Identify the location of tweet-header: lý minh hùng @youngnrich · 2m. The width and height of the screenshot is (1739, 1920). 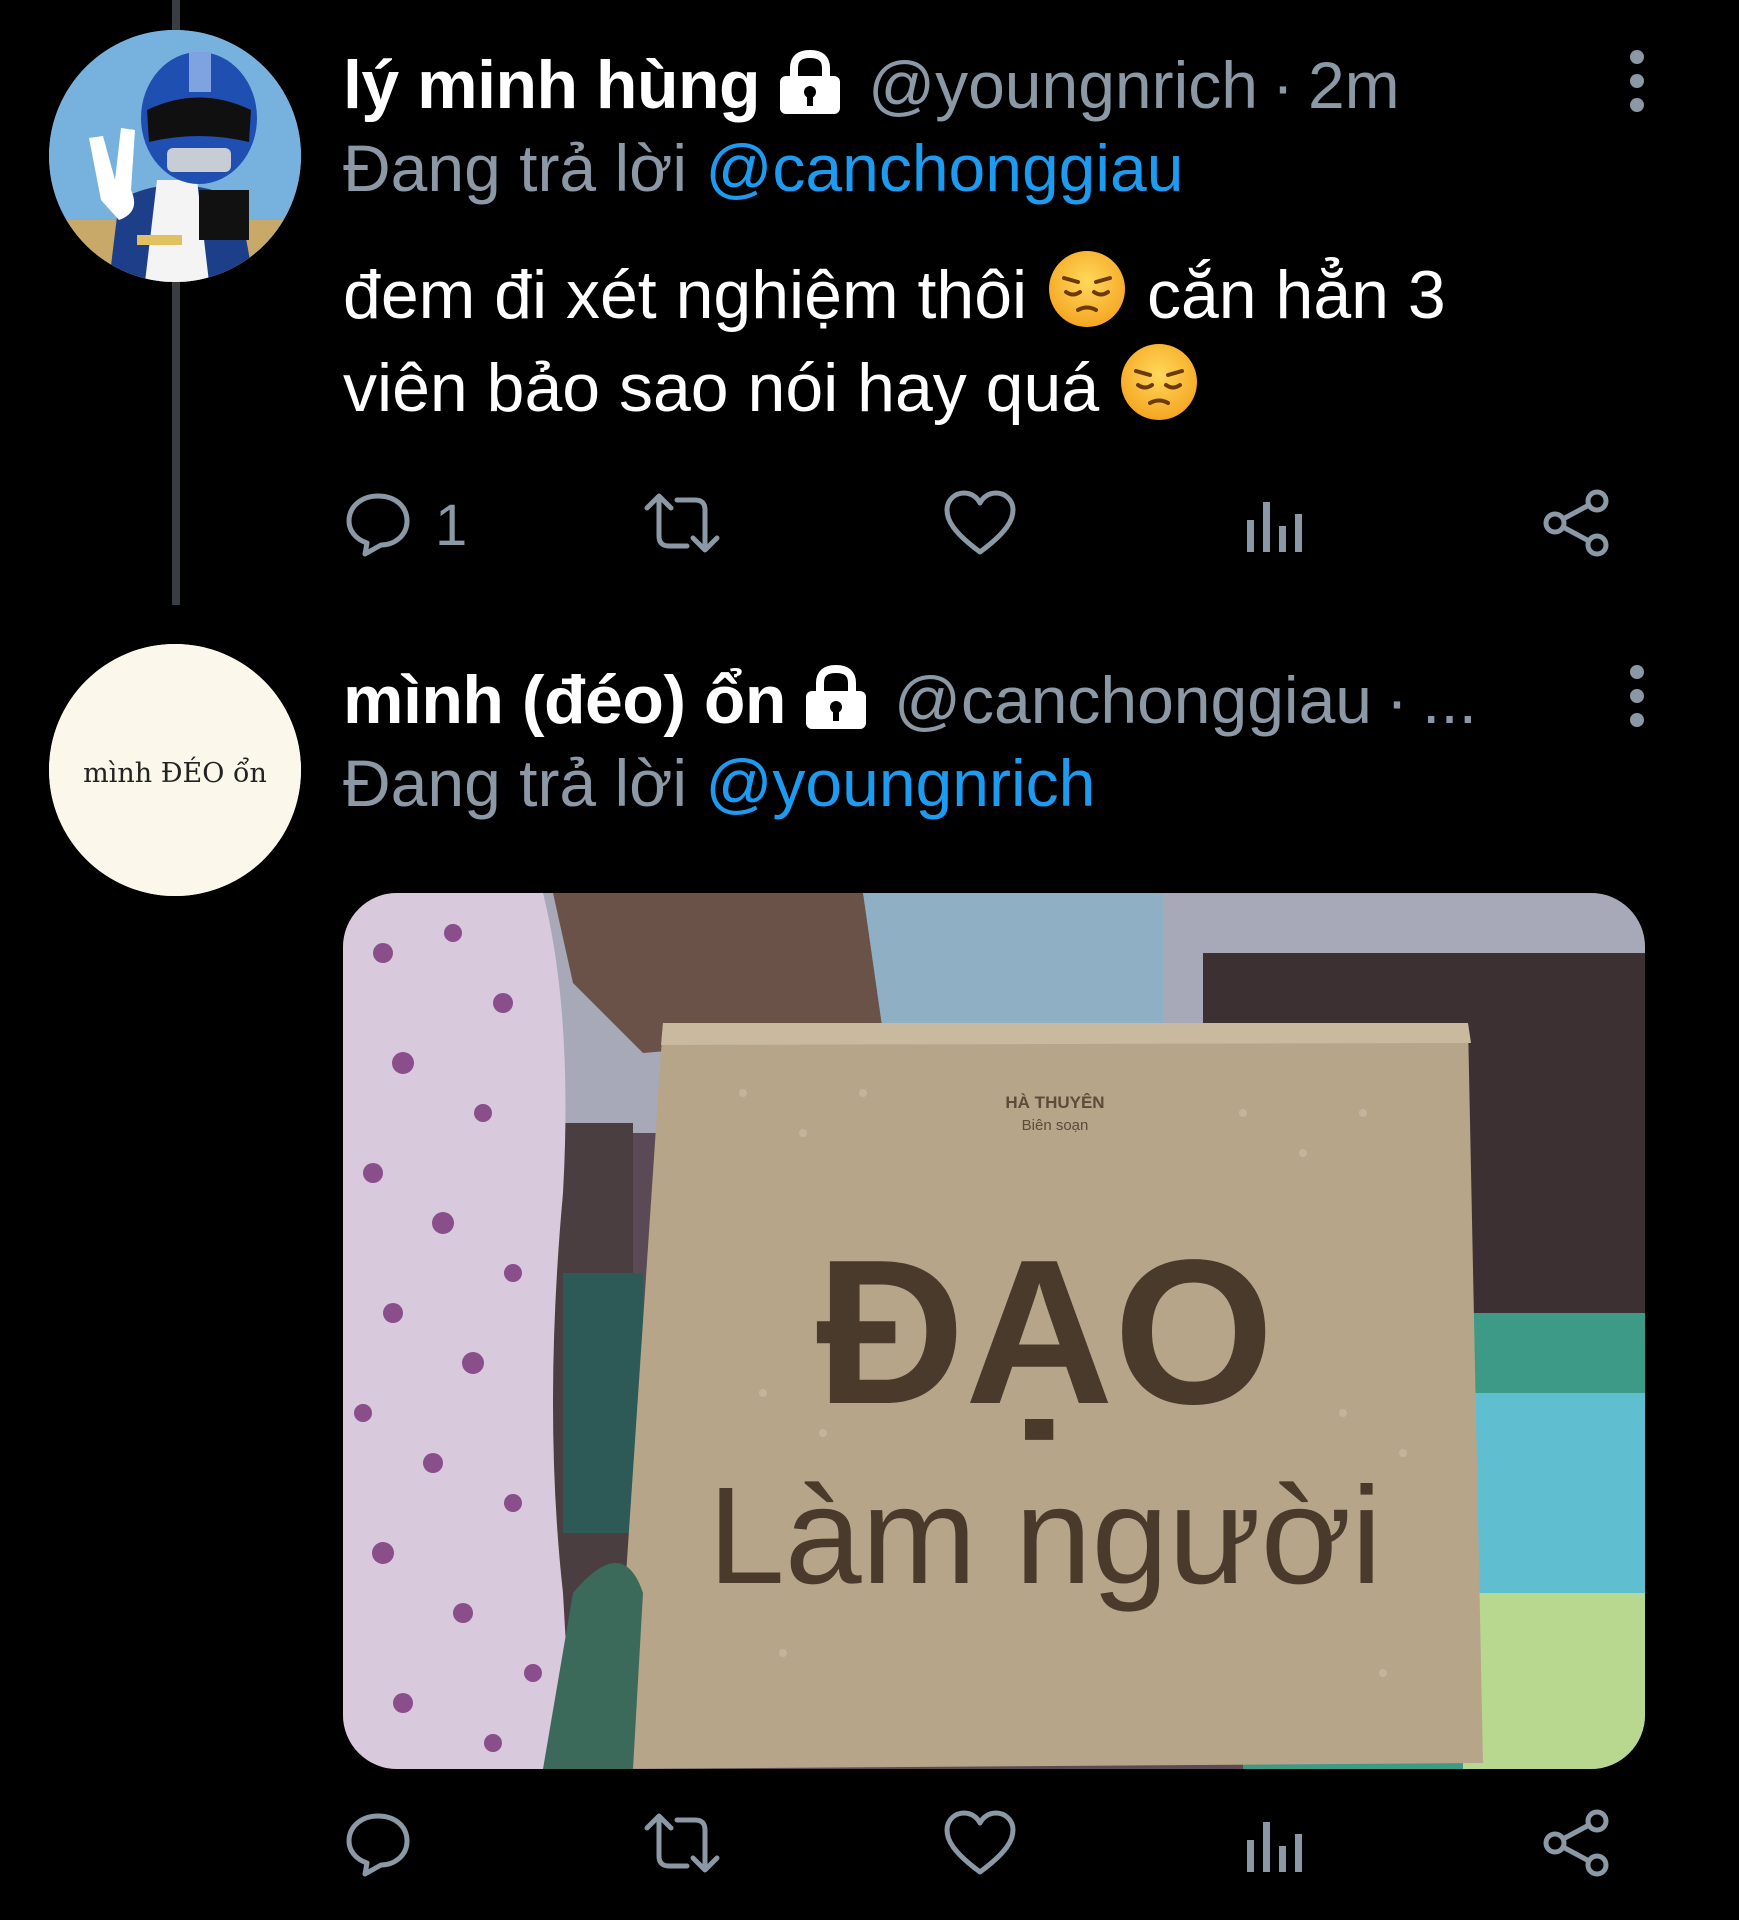
(871, 85).